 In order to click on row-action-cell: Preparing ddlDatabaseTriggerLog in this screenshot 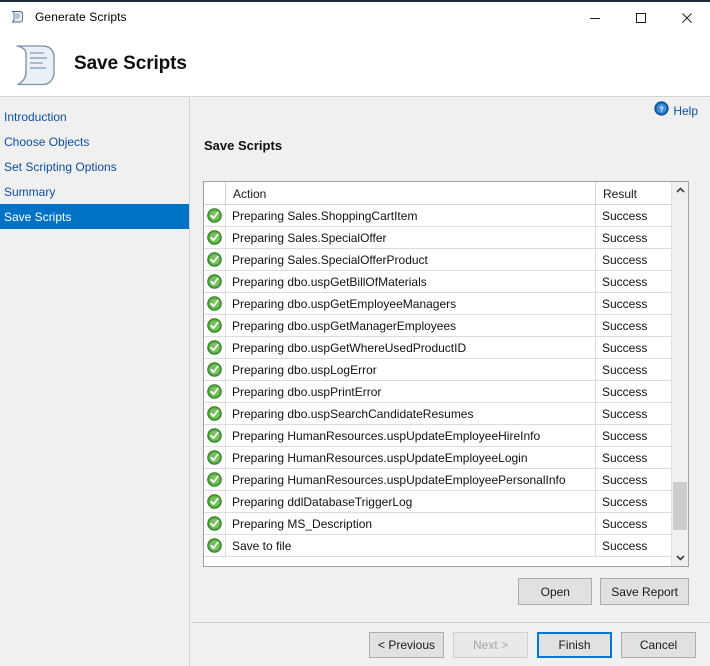, I will do `click(411, 501)`.